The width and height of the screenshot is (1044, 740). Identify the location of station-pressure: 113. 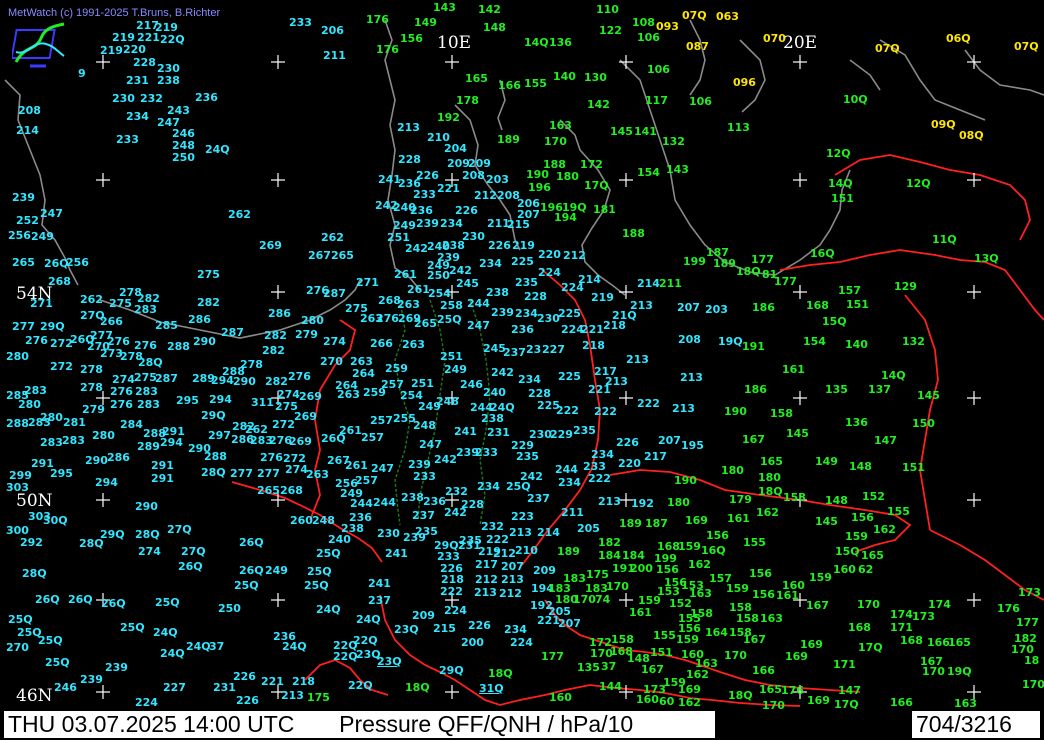
(738, 127).